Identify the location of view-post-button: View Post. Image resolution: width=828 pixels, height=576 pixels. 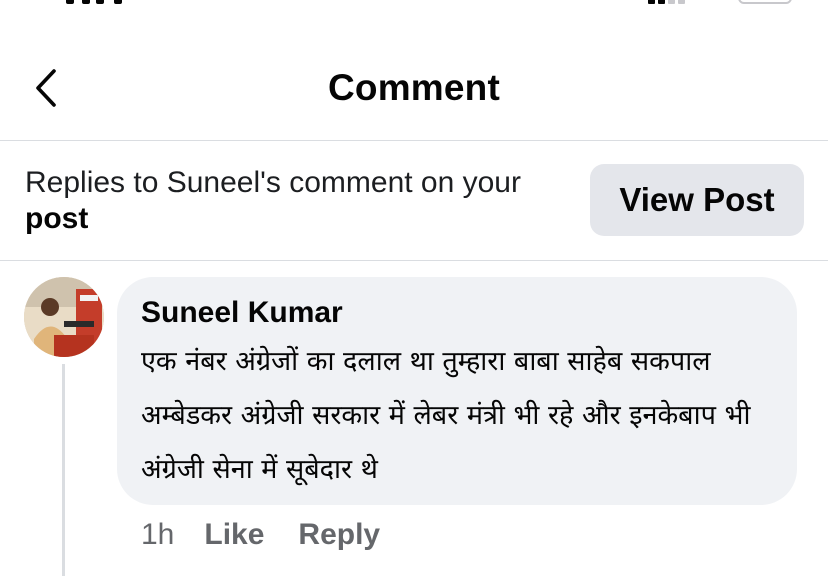
(697, 200).